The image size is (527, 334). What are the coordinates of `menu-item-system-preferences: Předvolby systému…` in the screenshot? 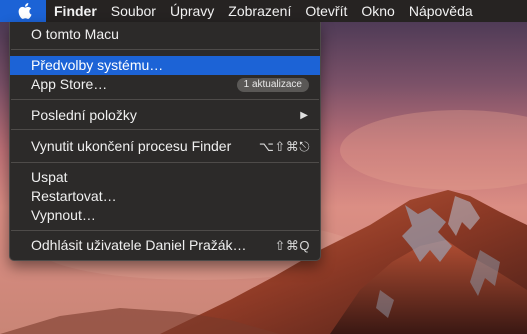 It's located at (165, 65).